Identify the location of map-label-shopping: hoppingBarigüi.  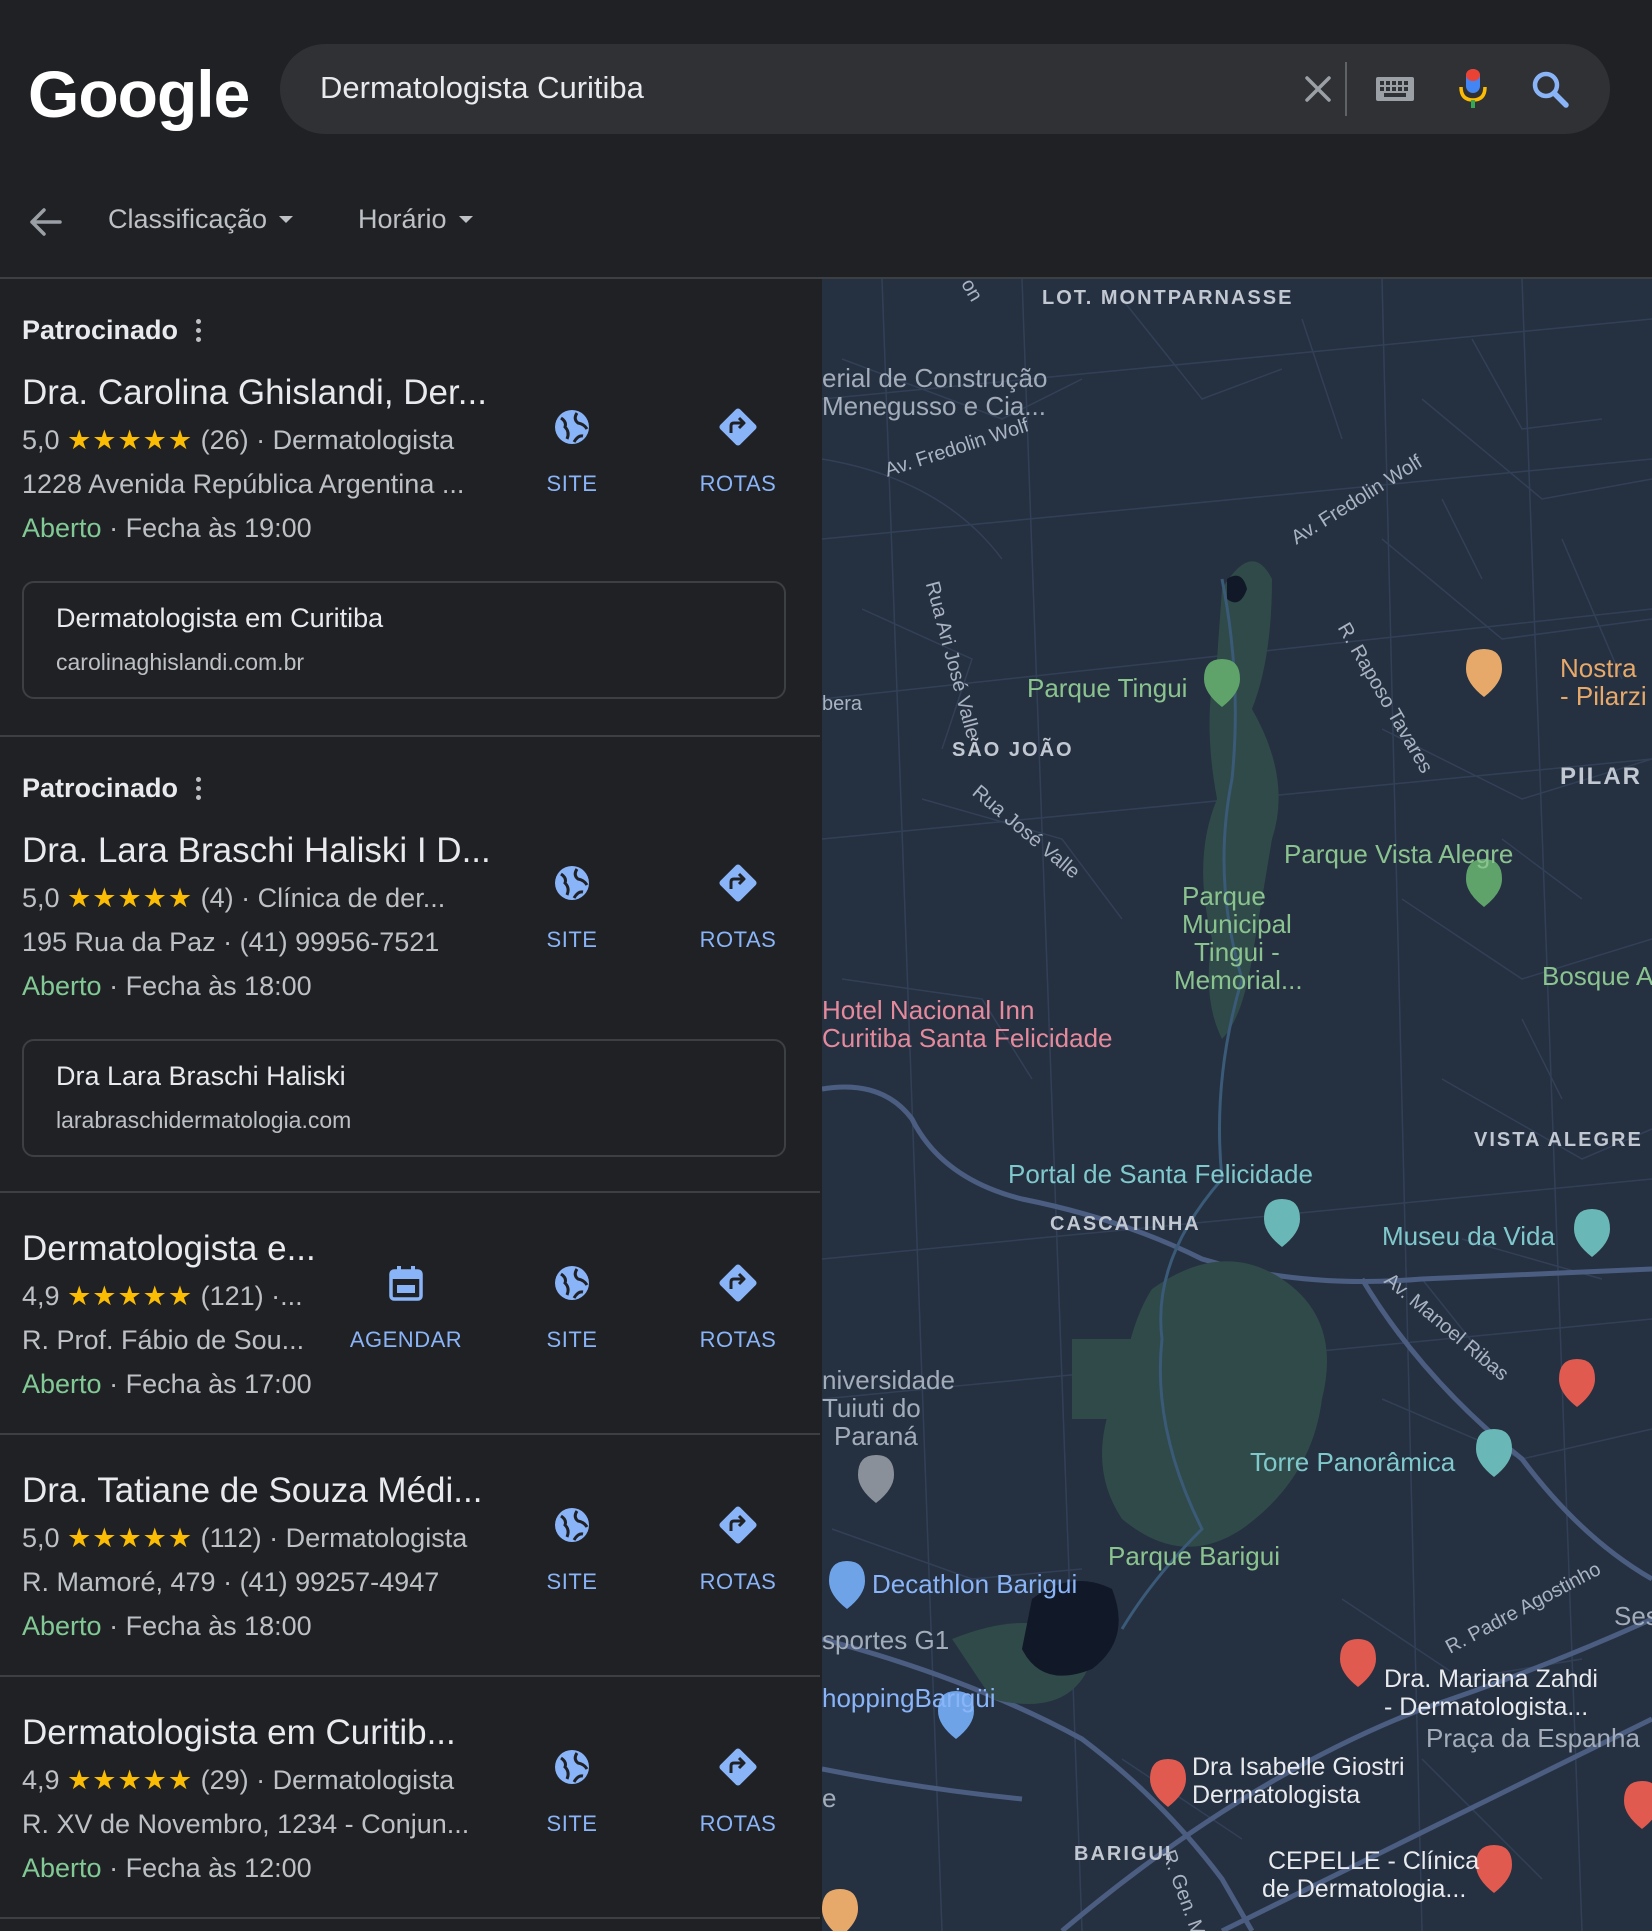
(909, 1698).